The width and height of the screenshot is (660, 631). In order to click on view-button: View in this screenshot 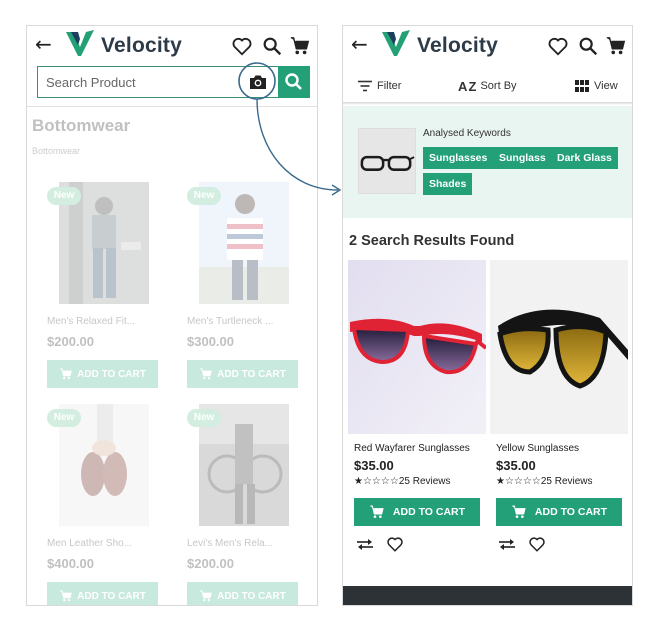, I will do `click(596, 86)`.